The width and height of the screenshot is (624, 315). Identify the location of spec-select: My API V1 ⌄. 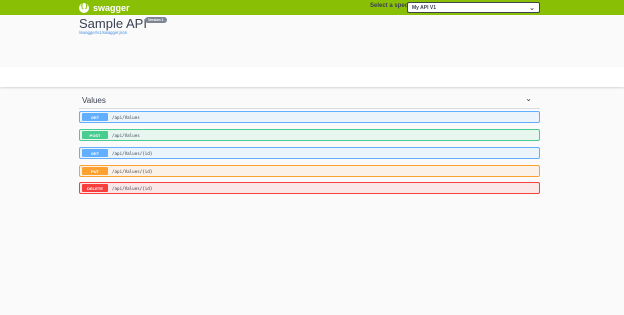
(473, 7).